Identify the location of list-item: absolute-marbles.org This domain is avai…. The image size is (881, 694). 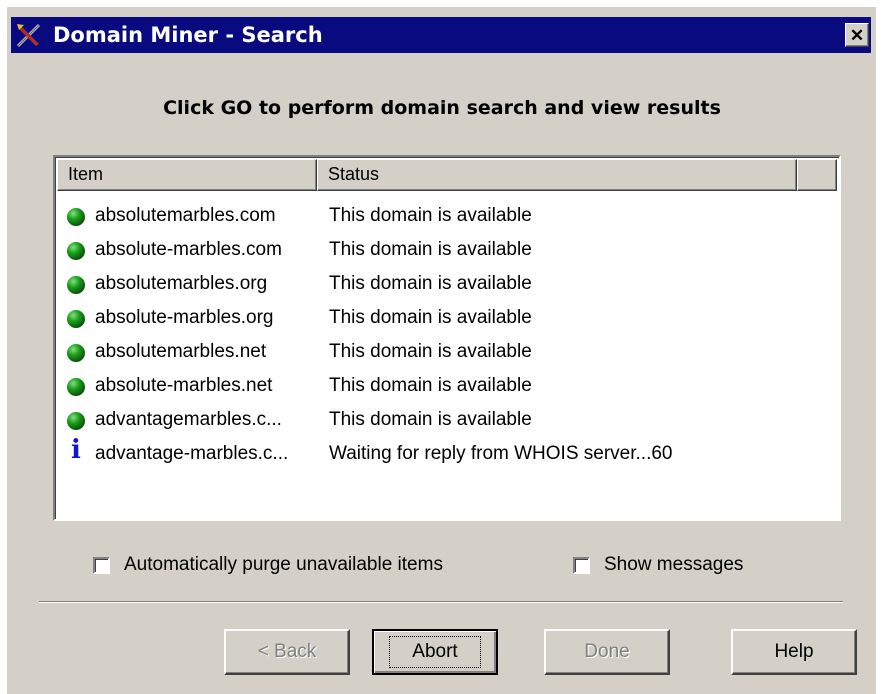
(447, 320).